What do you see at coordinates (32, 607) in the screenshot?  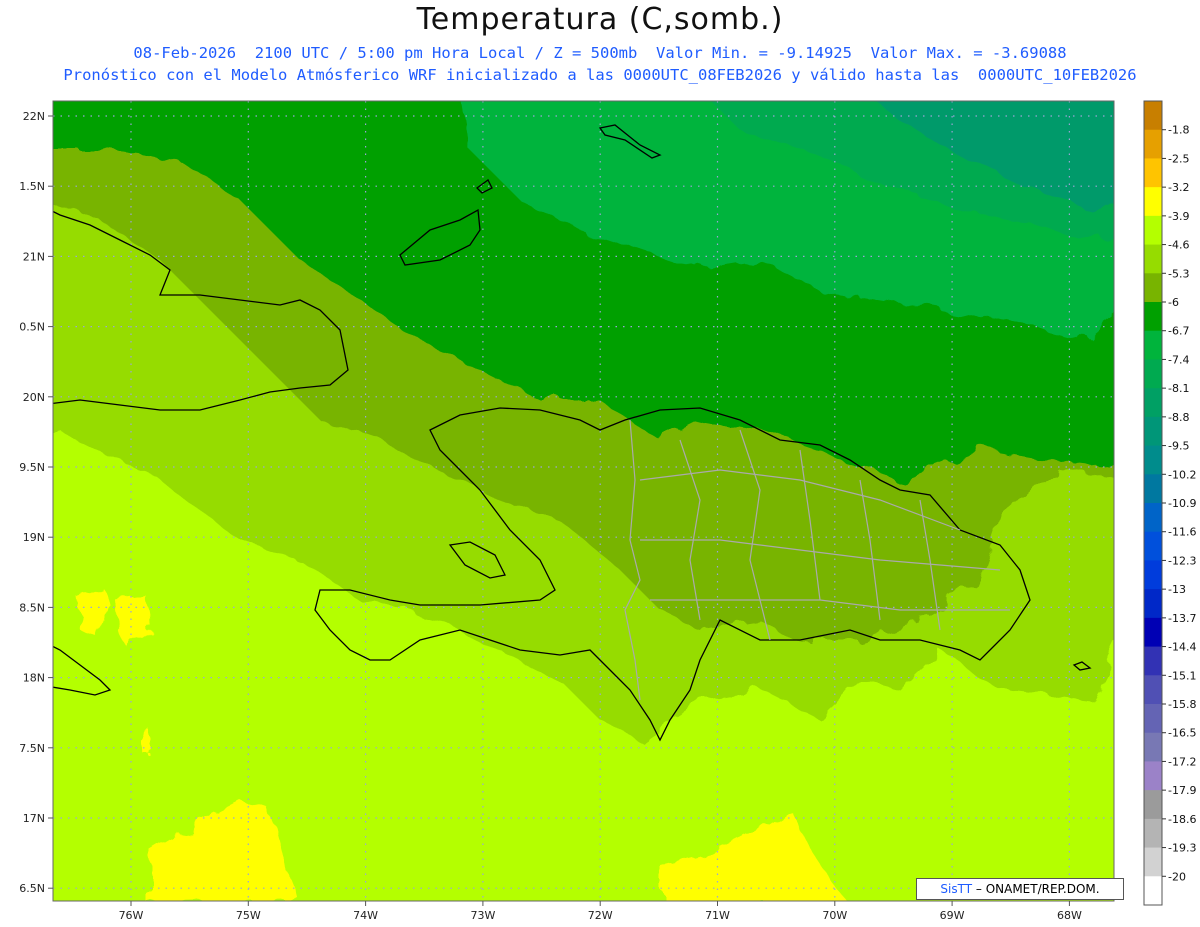 I see `lat-label: 8.5N` at bounding box center [32, 607].